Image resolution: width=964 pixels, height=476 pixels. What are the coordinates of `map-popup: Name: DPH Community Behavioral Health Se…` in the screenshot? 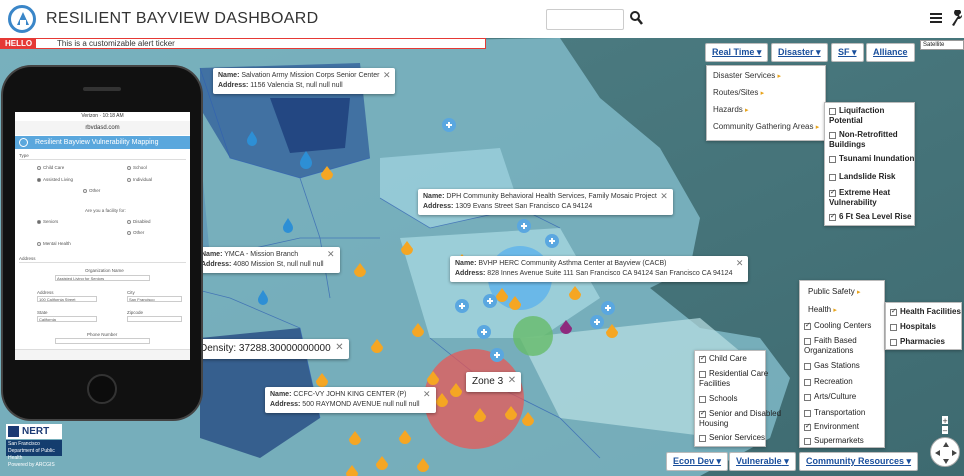 It's located at (545, 202).